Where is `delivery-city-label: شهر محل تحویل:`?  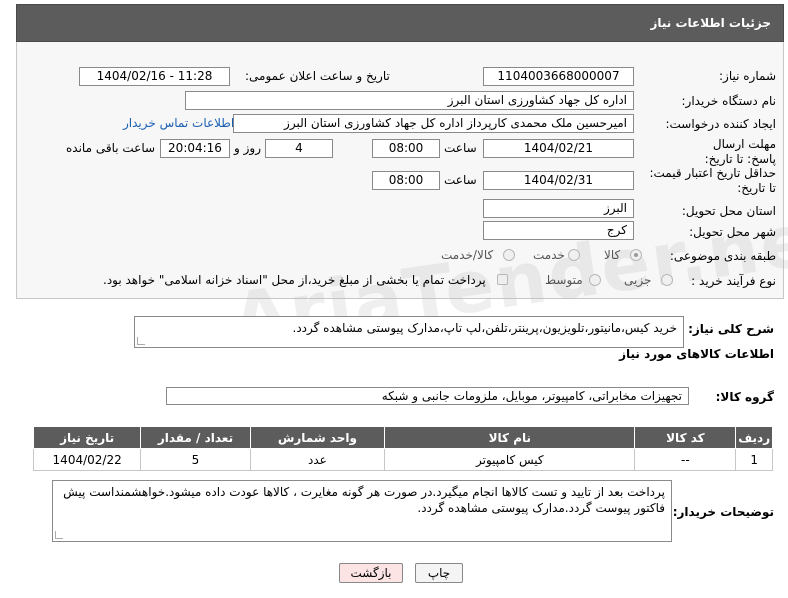 delivery-city-label: شهر محل تحویل: is located at coordinates (732, 232).